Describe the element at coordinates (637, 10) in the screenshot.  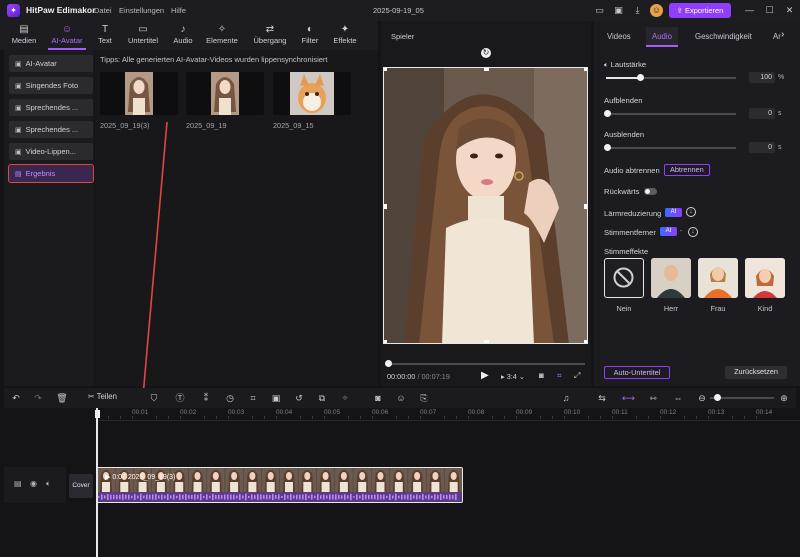
I see `download-icon: ⤓` at that location.